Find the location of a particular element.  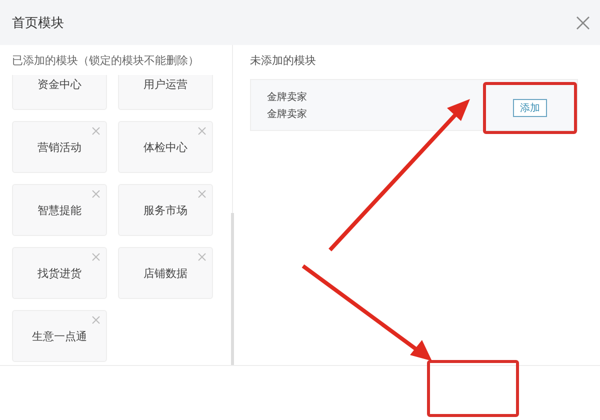

module-card: 找货进货 is located at coordinates (59, 273).